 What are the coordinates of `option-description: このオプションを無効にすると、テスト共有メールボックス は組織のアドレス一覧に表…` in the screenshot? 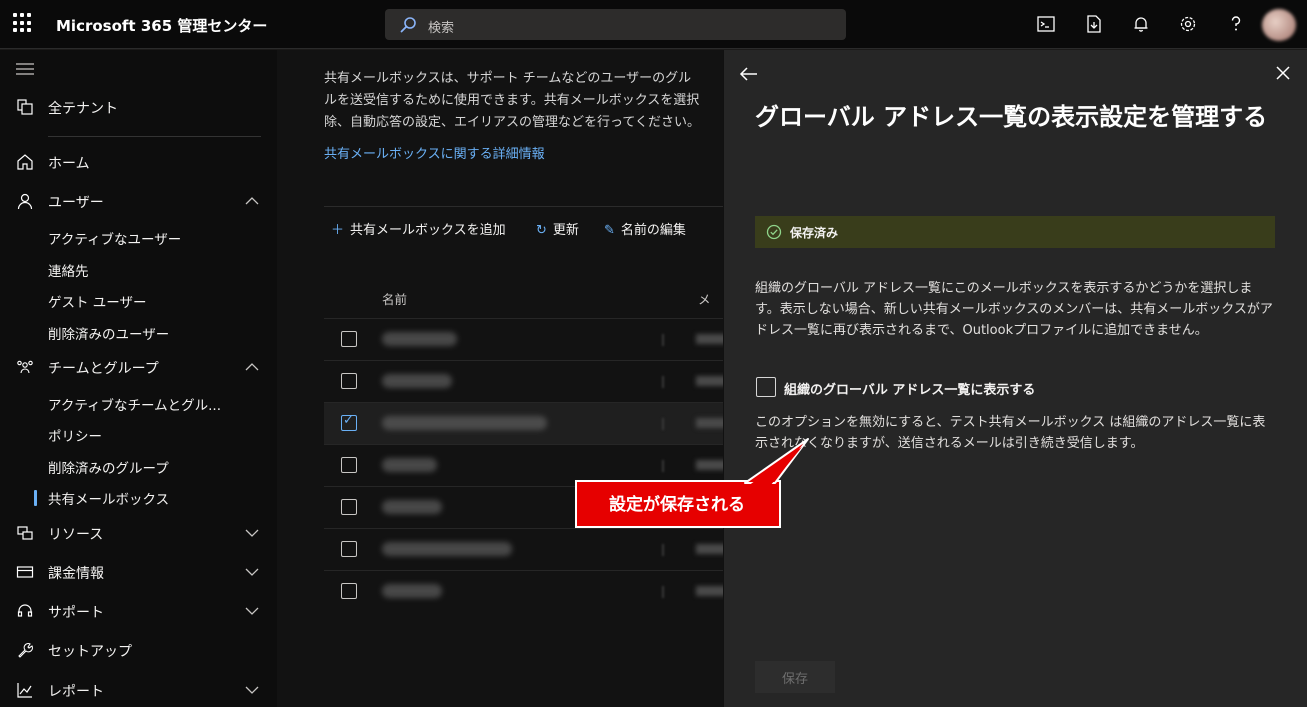 It's located at (1010, 433).